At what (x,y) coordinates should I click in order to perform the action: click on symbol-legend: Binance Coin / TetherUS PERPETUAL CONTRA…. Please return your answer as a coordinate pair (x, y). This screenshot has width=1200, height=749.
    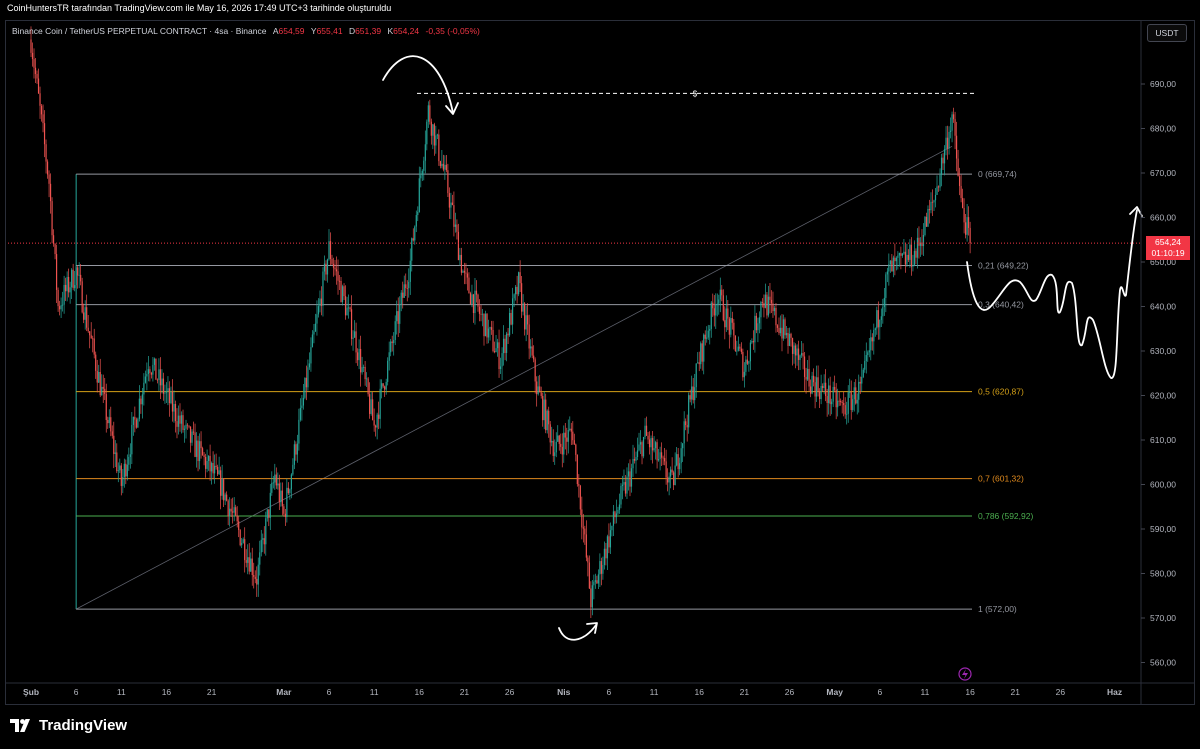
    Looking at the image, I should click on (246, 31).